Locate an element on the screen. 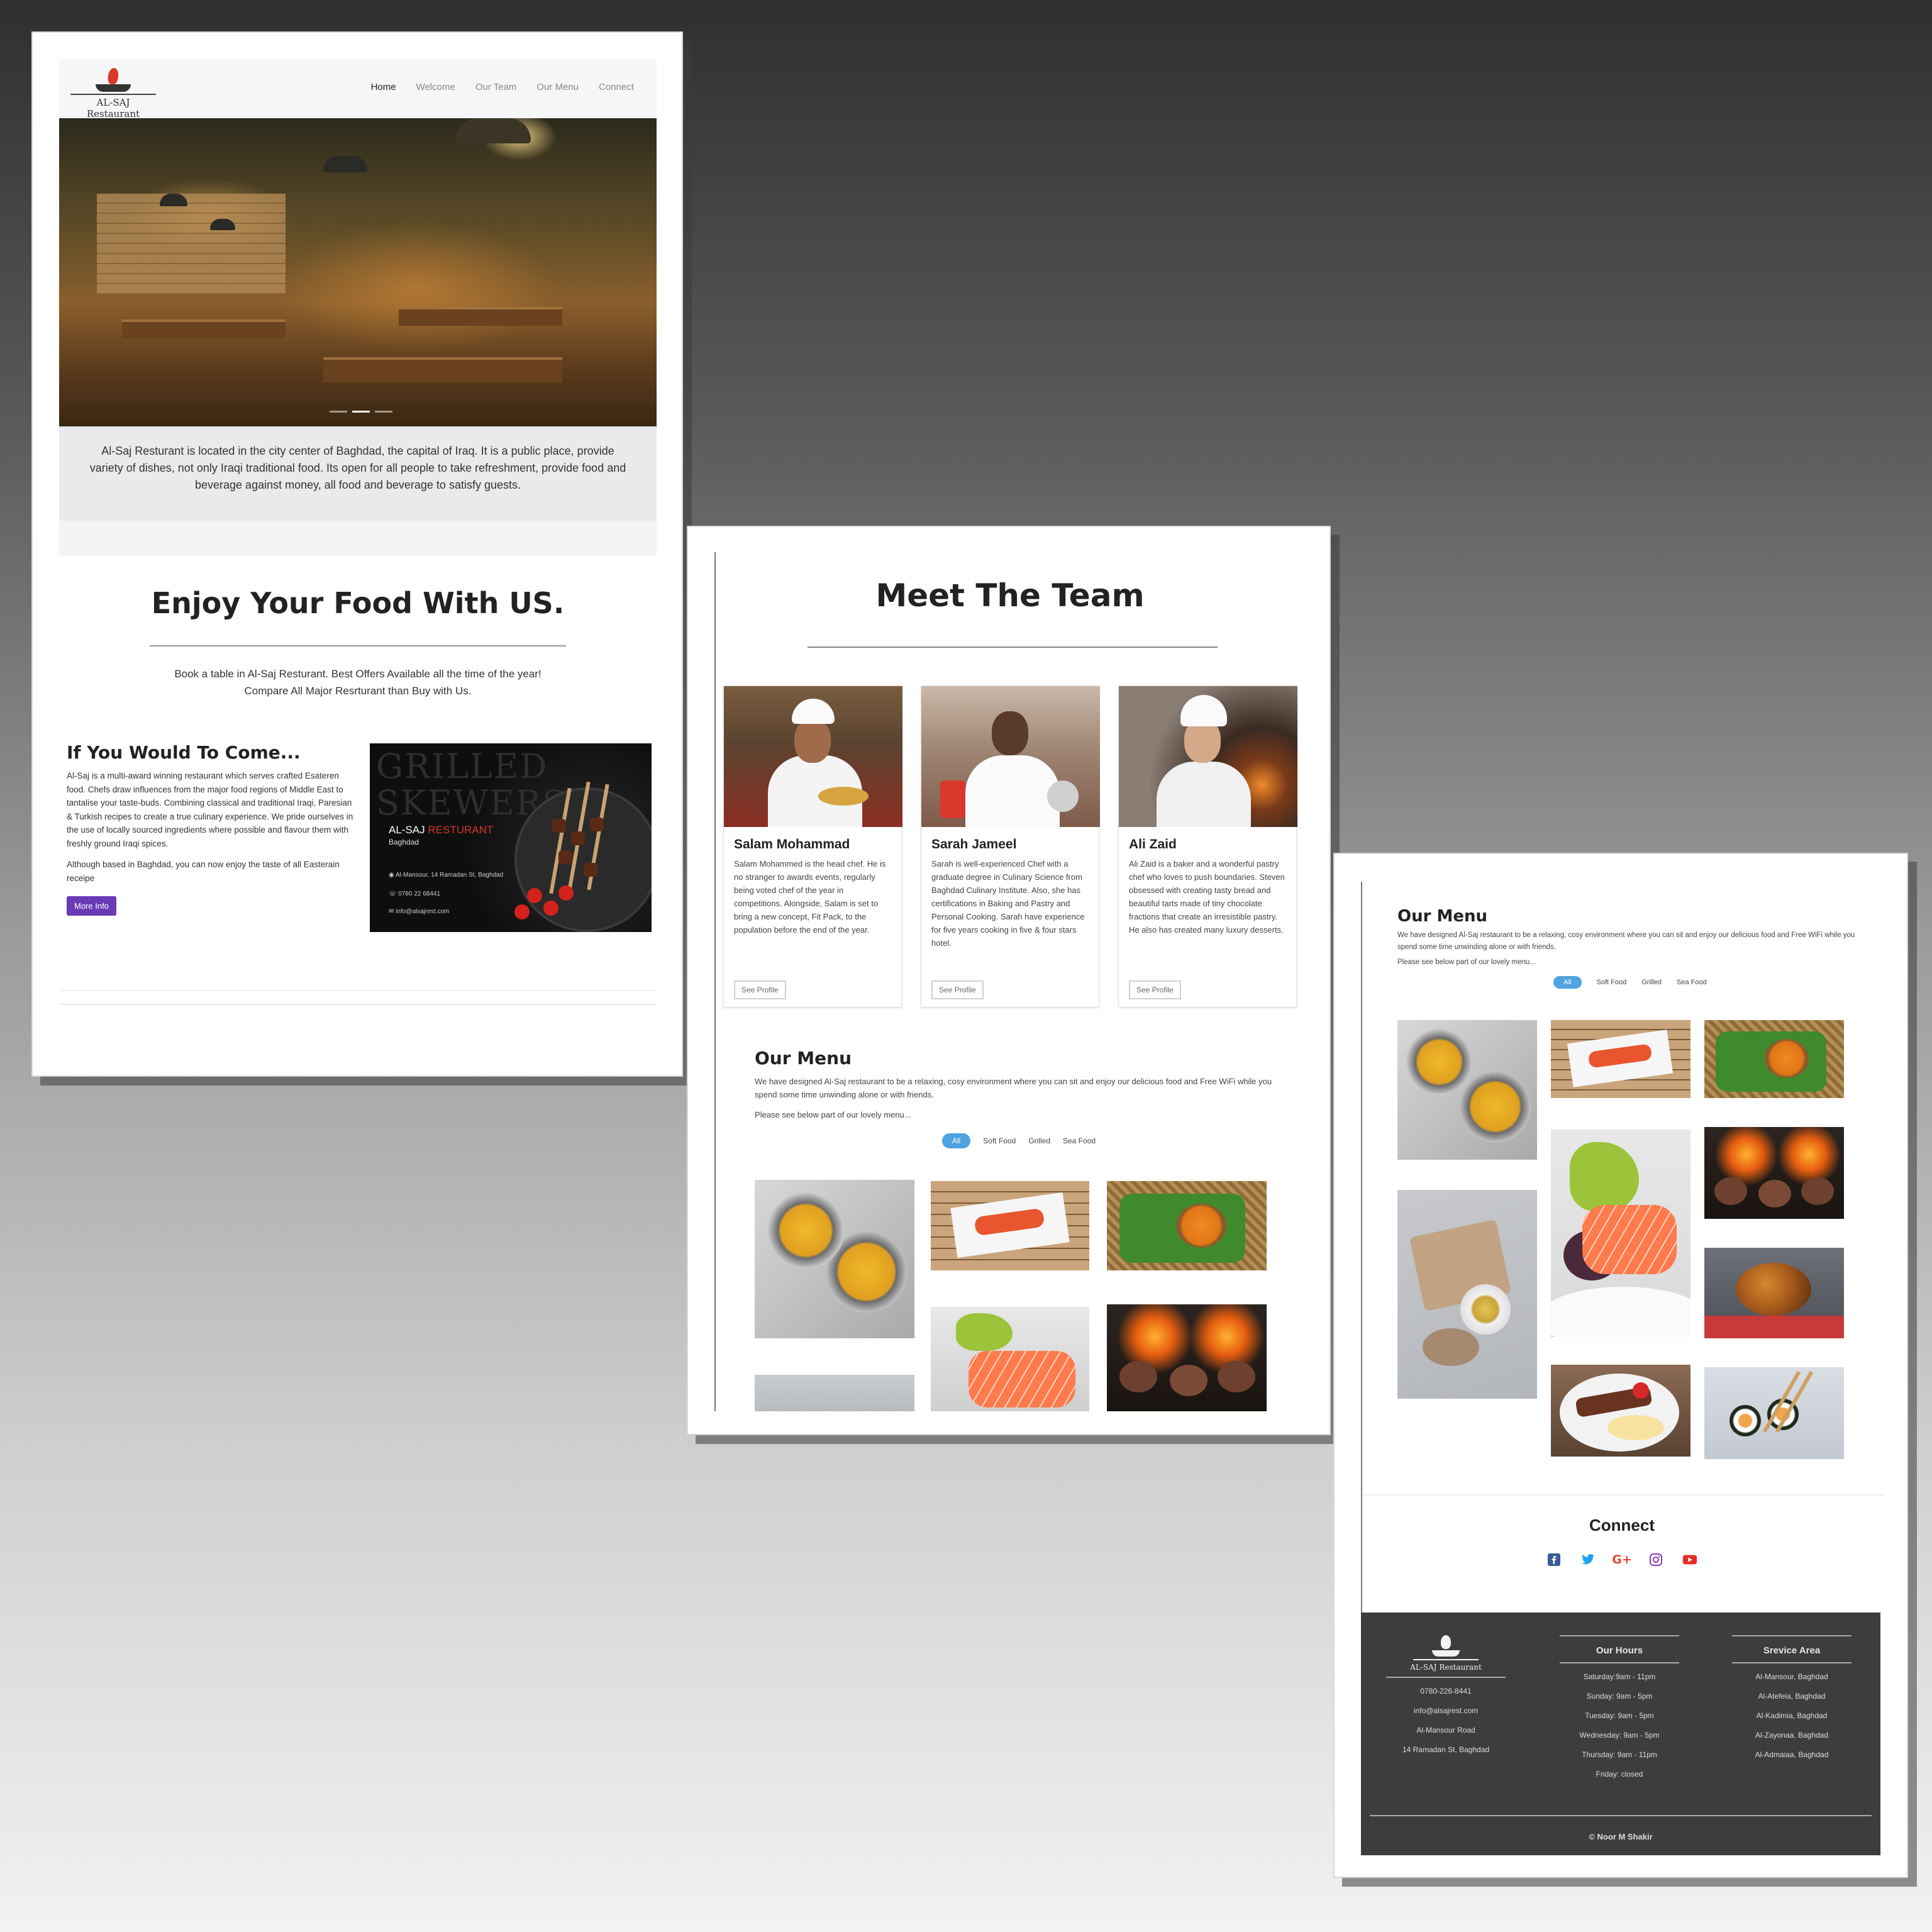 This screenshot has height=1932, width=1932. footer-logo: AL-SAJ Restaurant is located at coordinates (1446, 1656).